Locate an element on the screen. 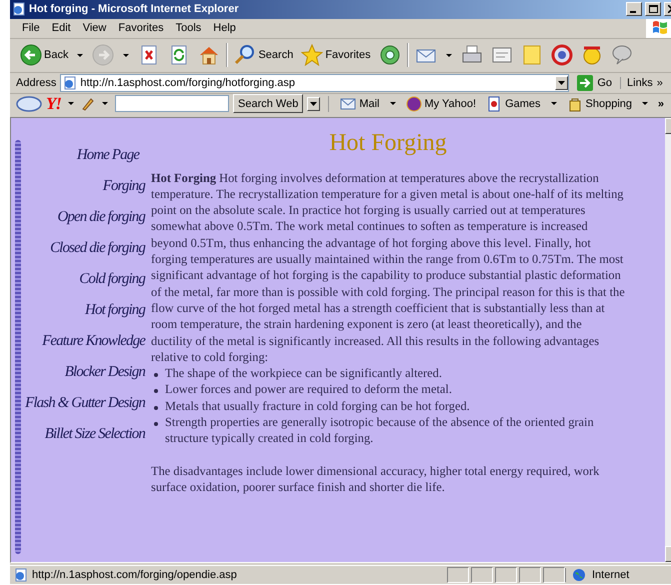 Image resolution: width=671 pixels, height=585 pixels. media-icon is located at coordinates (389, 55).